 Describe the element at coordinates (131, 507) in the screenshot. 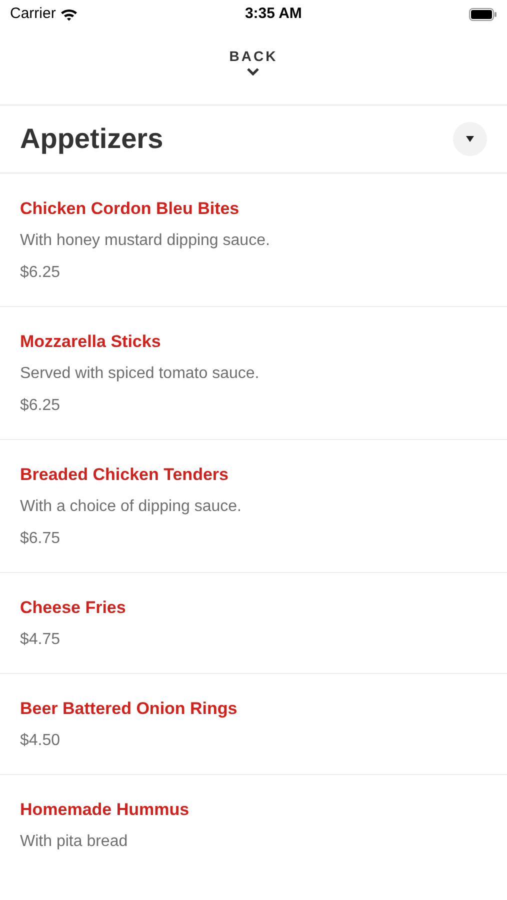

I see `item-description: With a choice of dipping sauce.` at that location.